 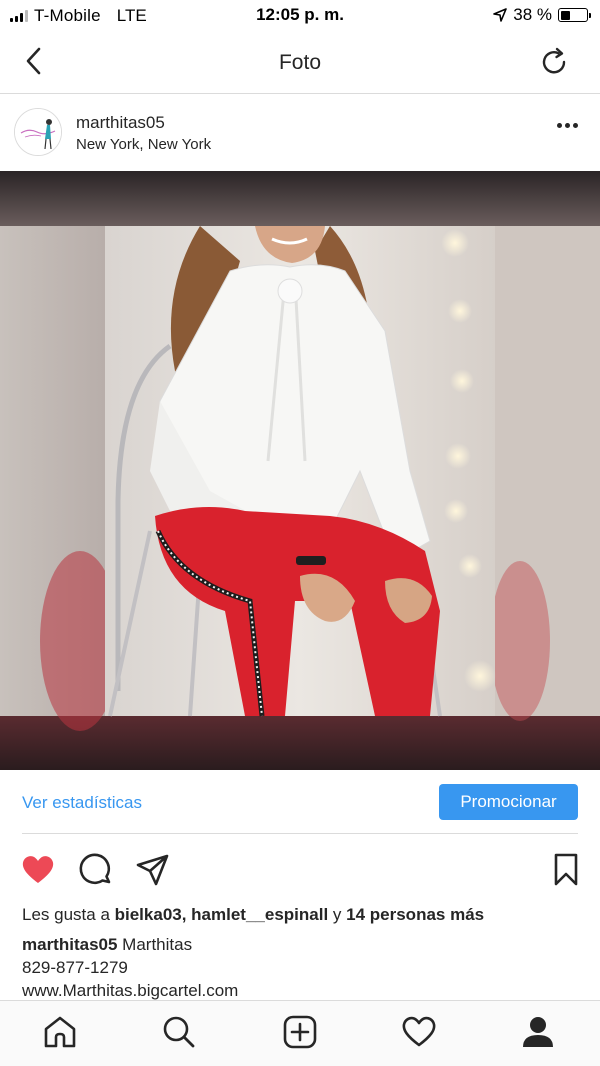 I want to click on refresh-icon, so click(x=555, y=62).